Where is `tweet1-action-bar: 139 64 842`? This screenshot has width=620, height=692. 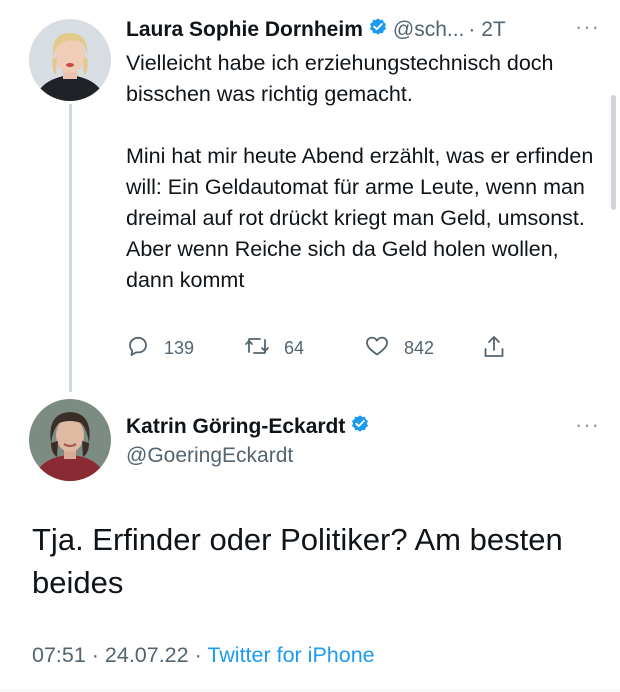 tweet1-action-bar: 139 64 842 is located at coordinates (326, 349).